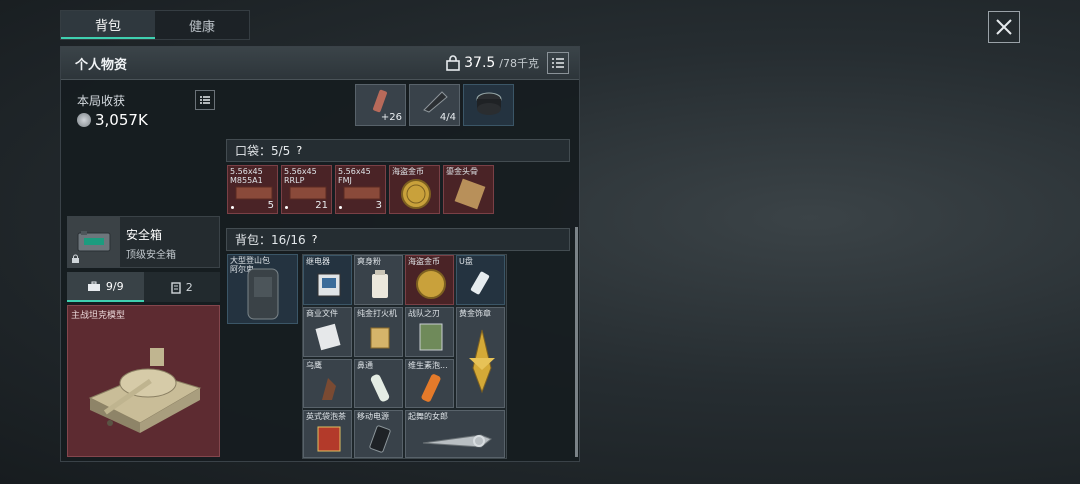 The height and width of the screenshot is (484, 1080). Describe the element at coordinates (380, 105) in the screenshot. I see `item-stimulant: +26` at that location.